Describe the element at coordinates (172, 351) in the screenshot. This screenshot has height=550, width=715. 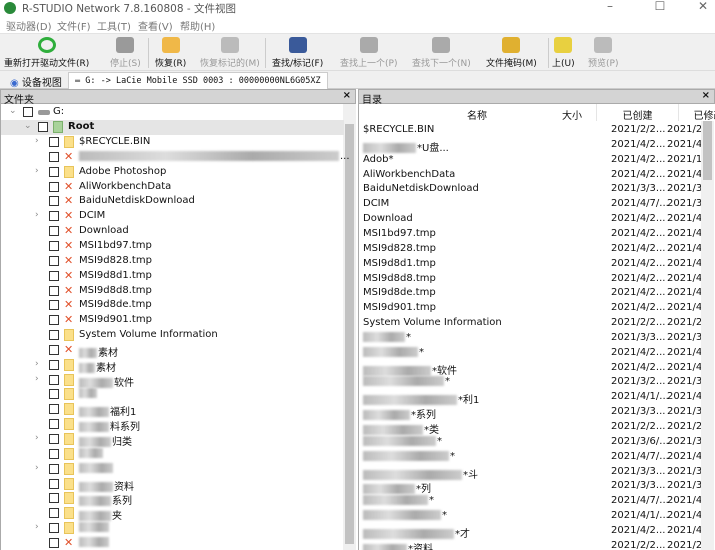
I see `tree-item: ✕ 素材` at that location.